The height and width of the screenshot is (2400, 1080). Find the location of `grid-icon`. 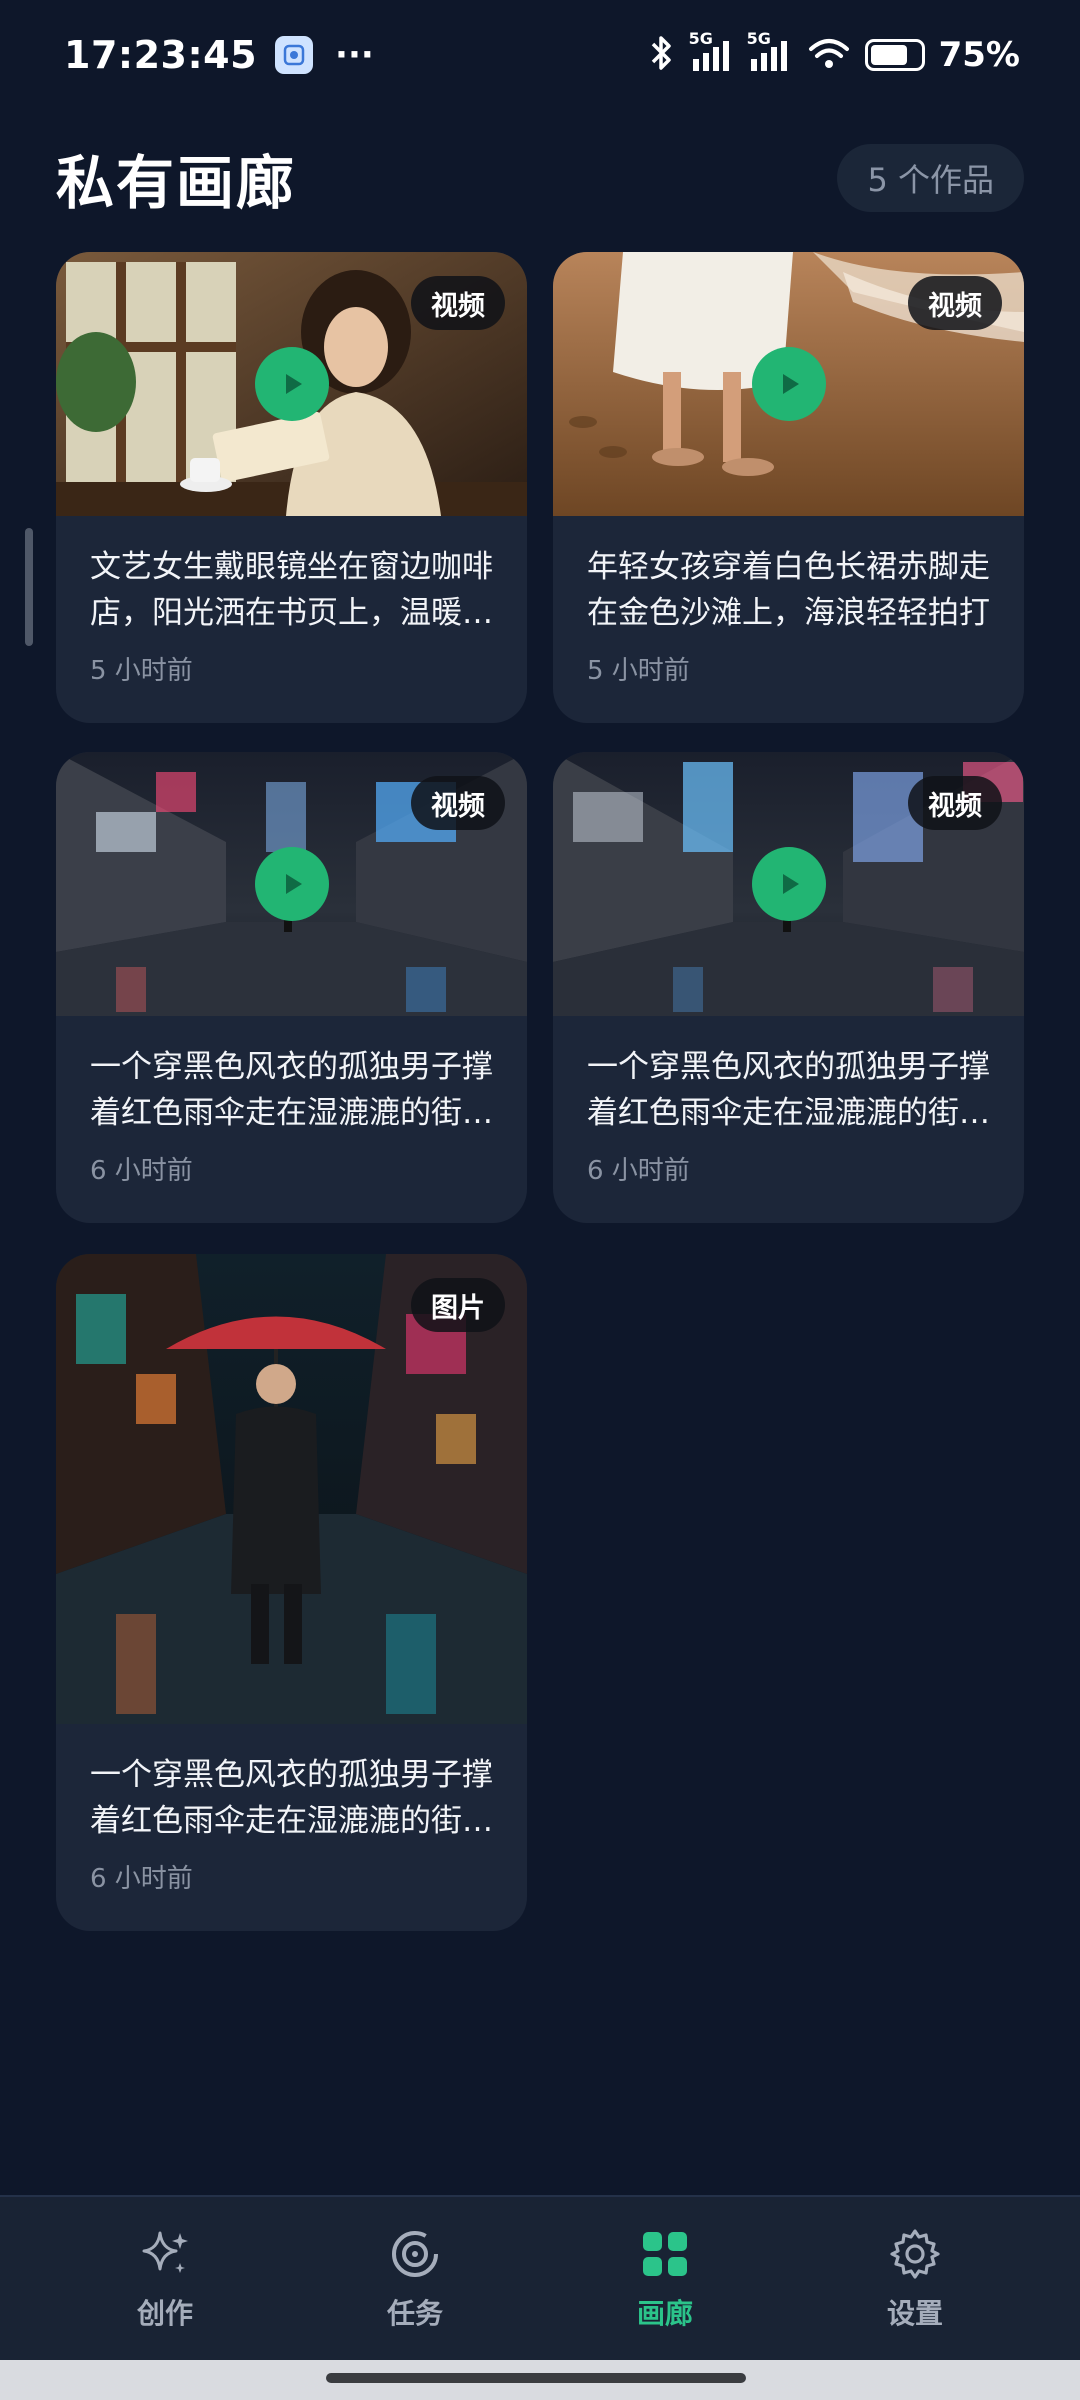

grid-icon is located at coordinates (665, 2254).